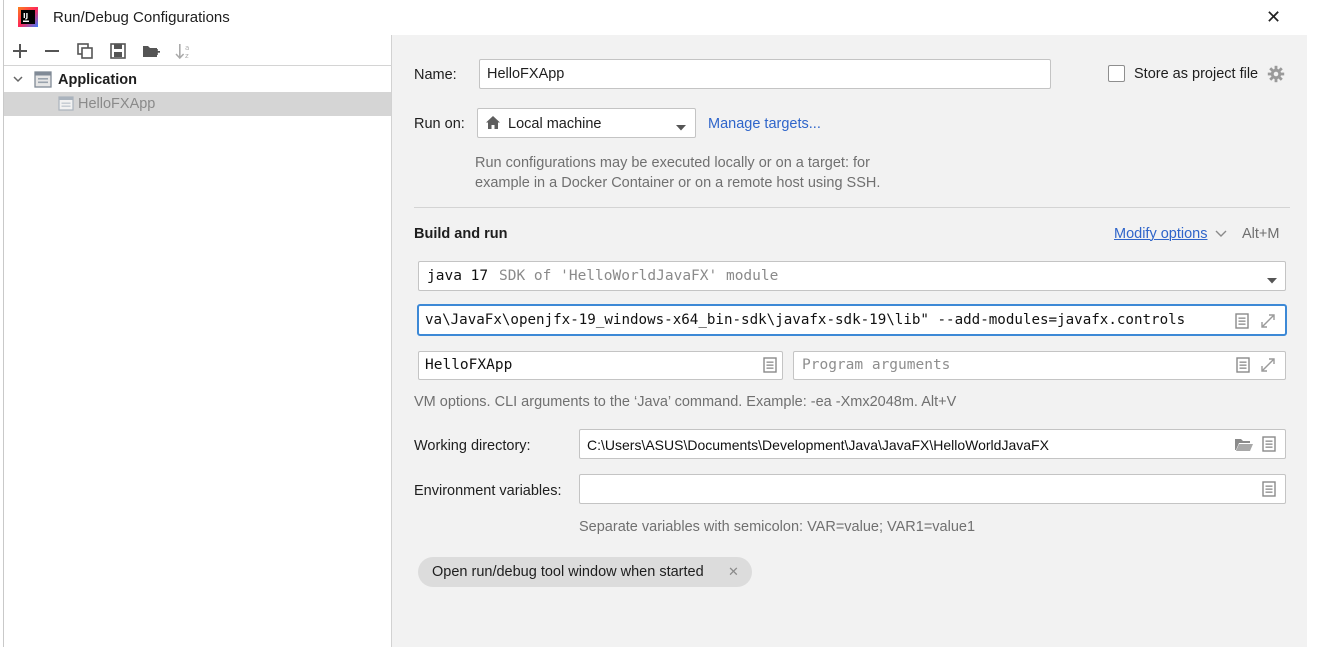  Describe the element at coordinates (526, 74) in the screenshot. I see `name-input-value: HelloFXApp` at that location.